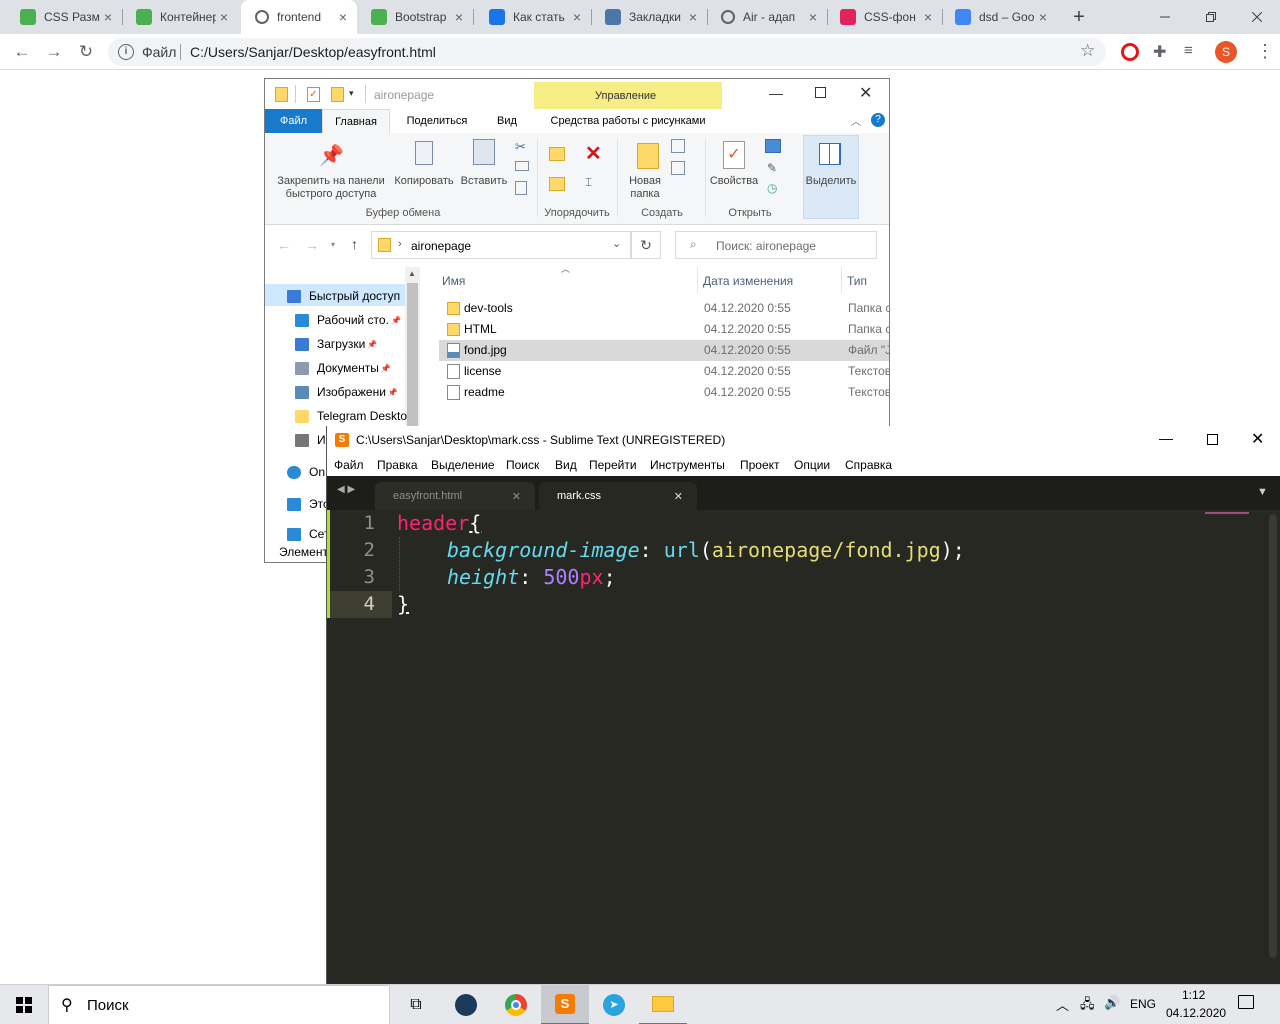 This screenshot has width=1280, height=1024. Describe the element at coordinates (1262, 492) in the screenshot. I see `tab-dropdown-icon: ▼` at that location.